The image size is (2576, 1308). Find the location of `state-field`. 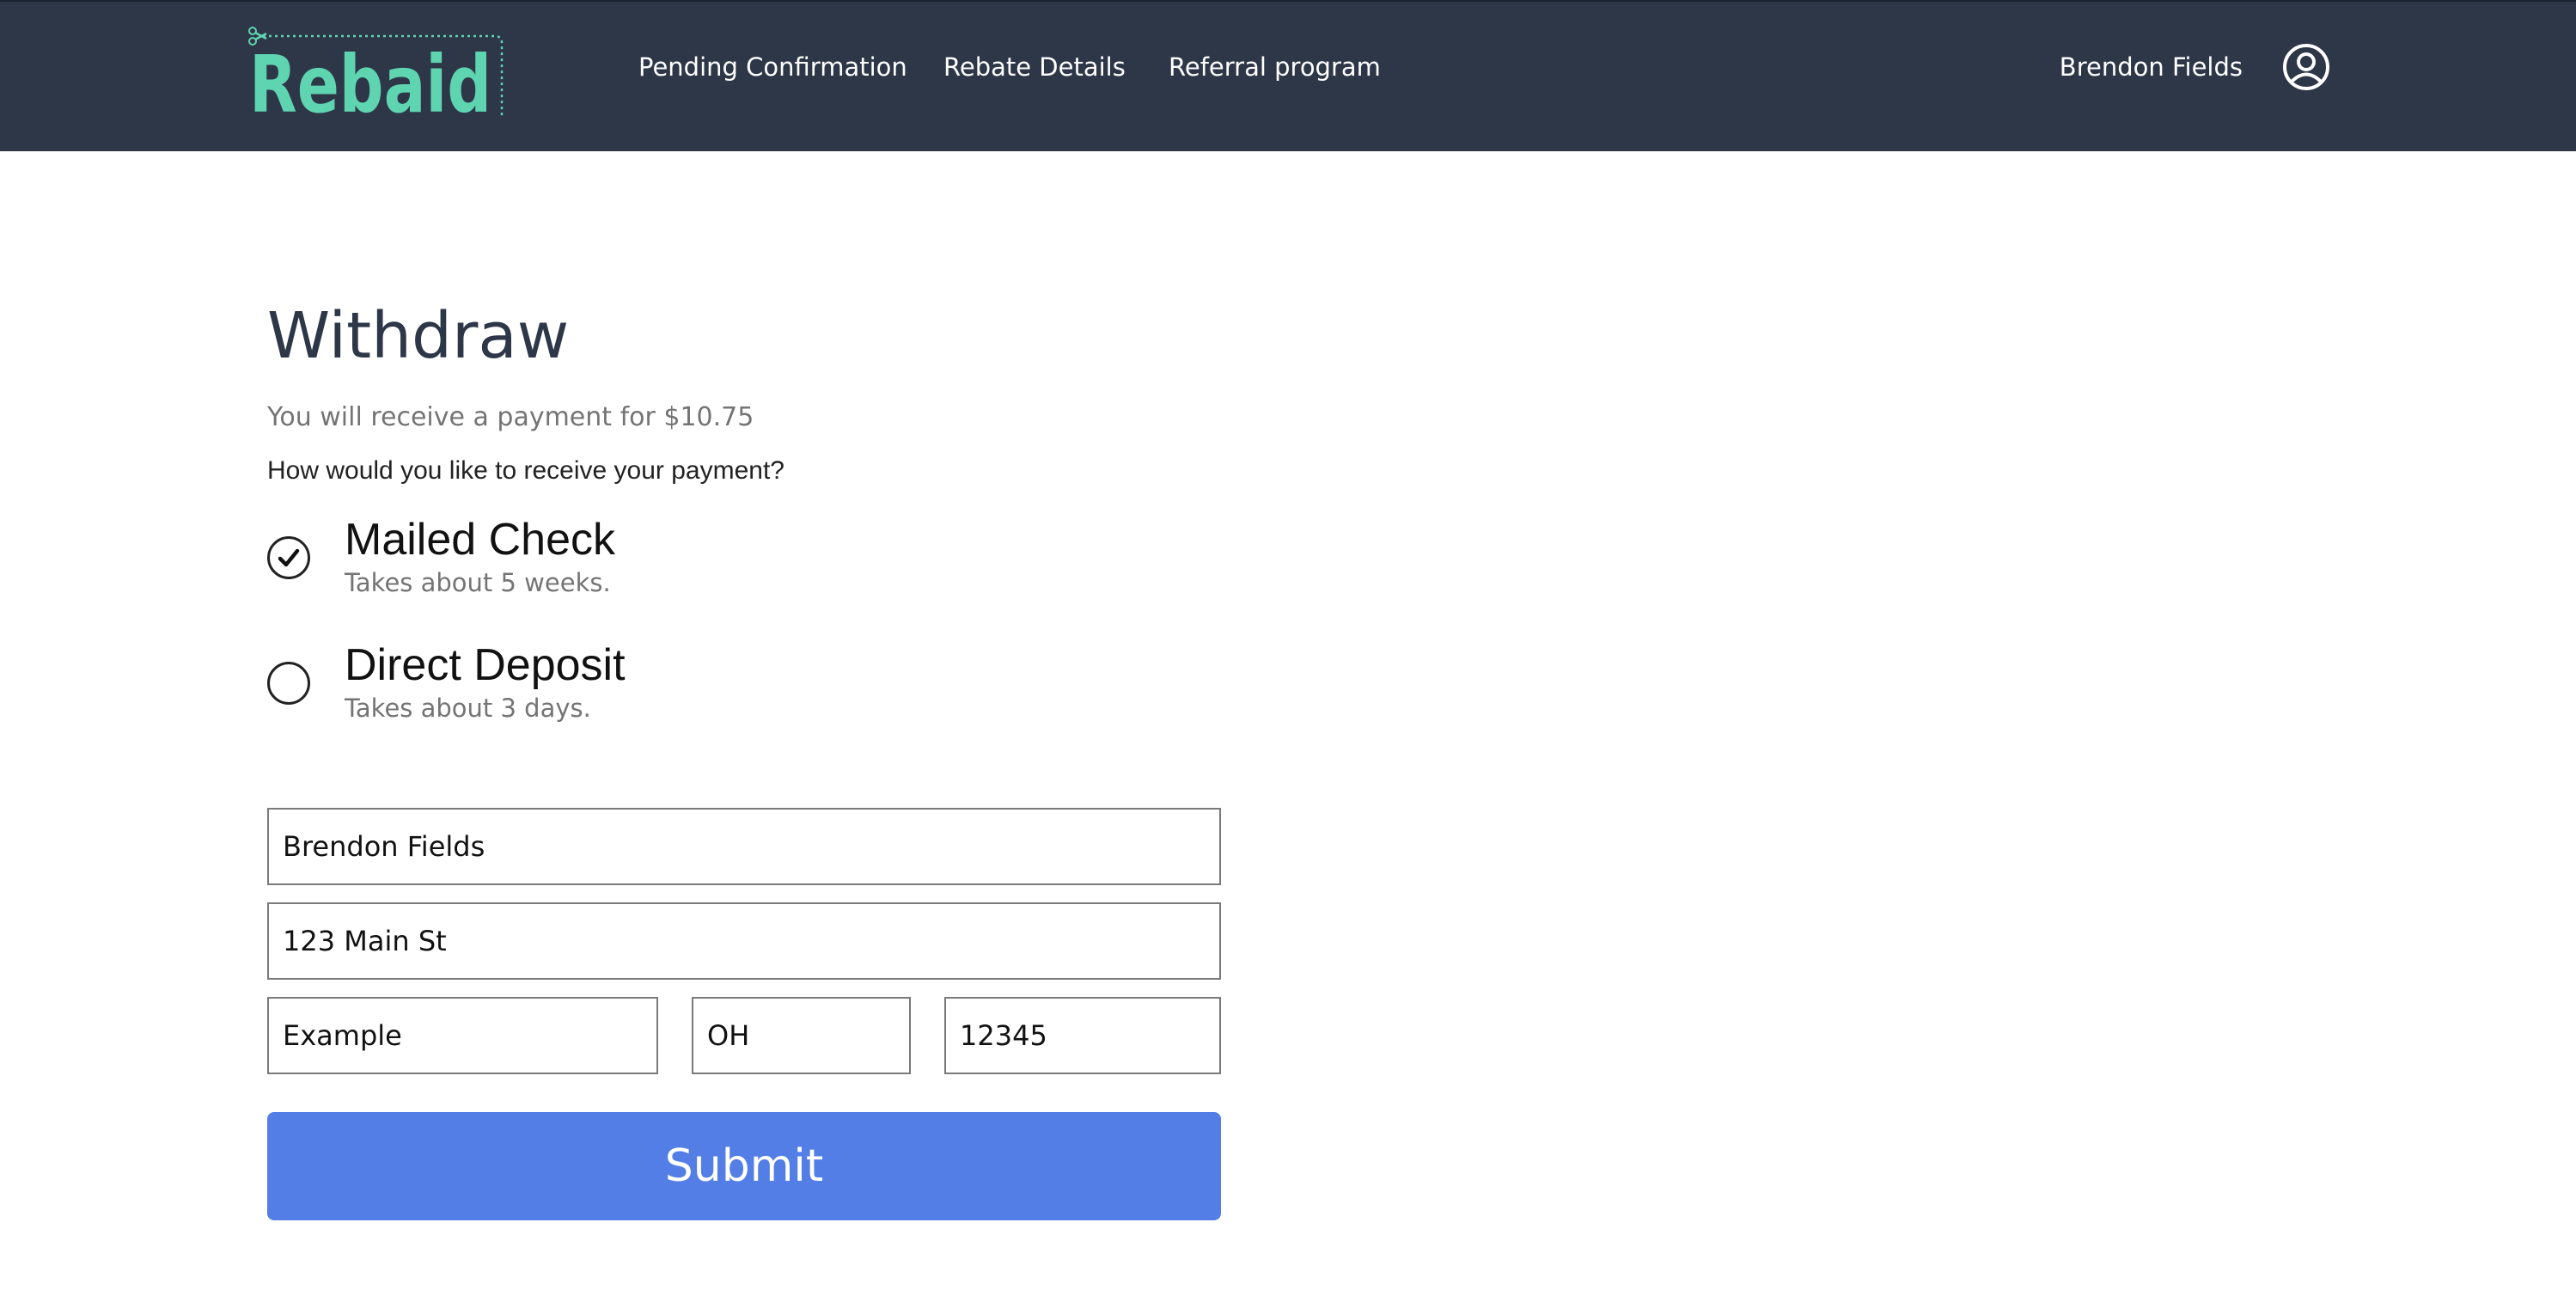

state-field is located at coordinates (801, 1035).